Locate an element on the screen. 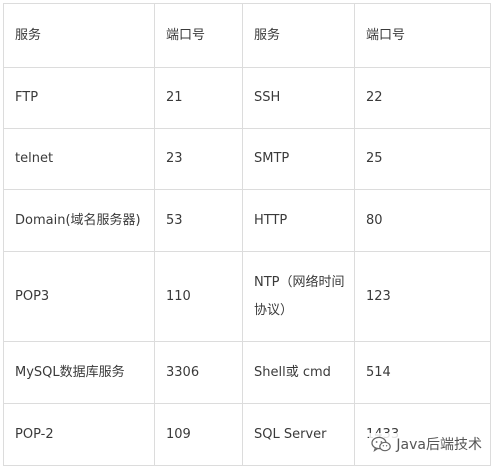  port-cell: 3306 is located at coordinates (198, 372).